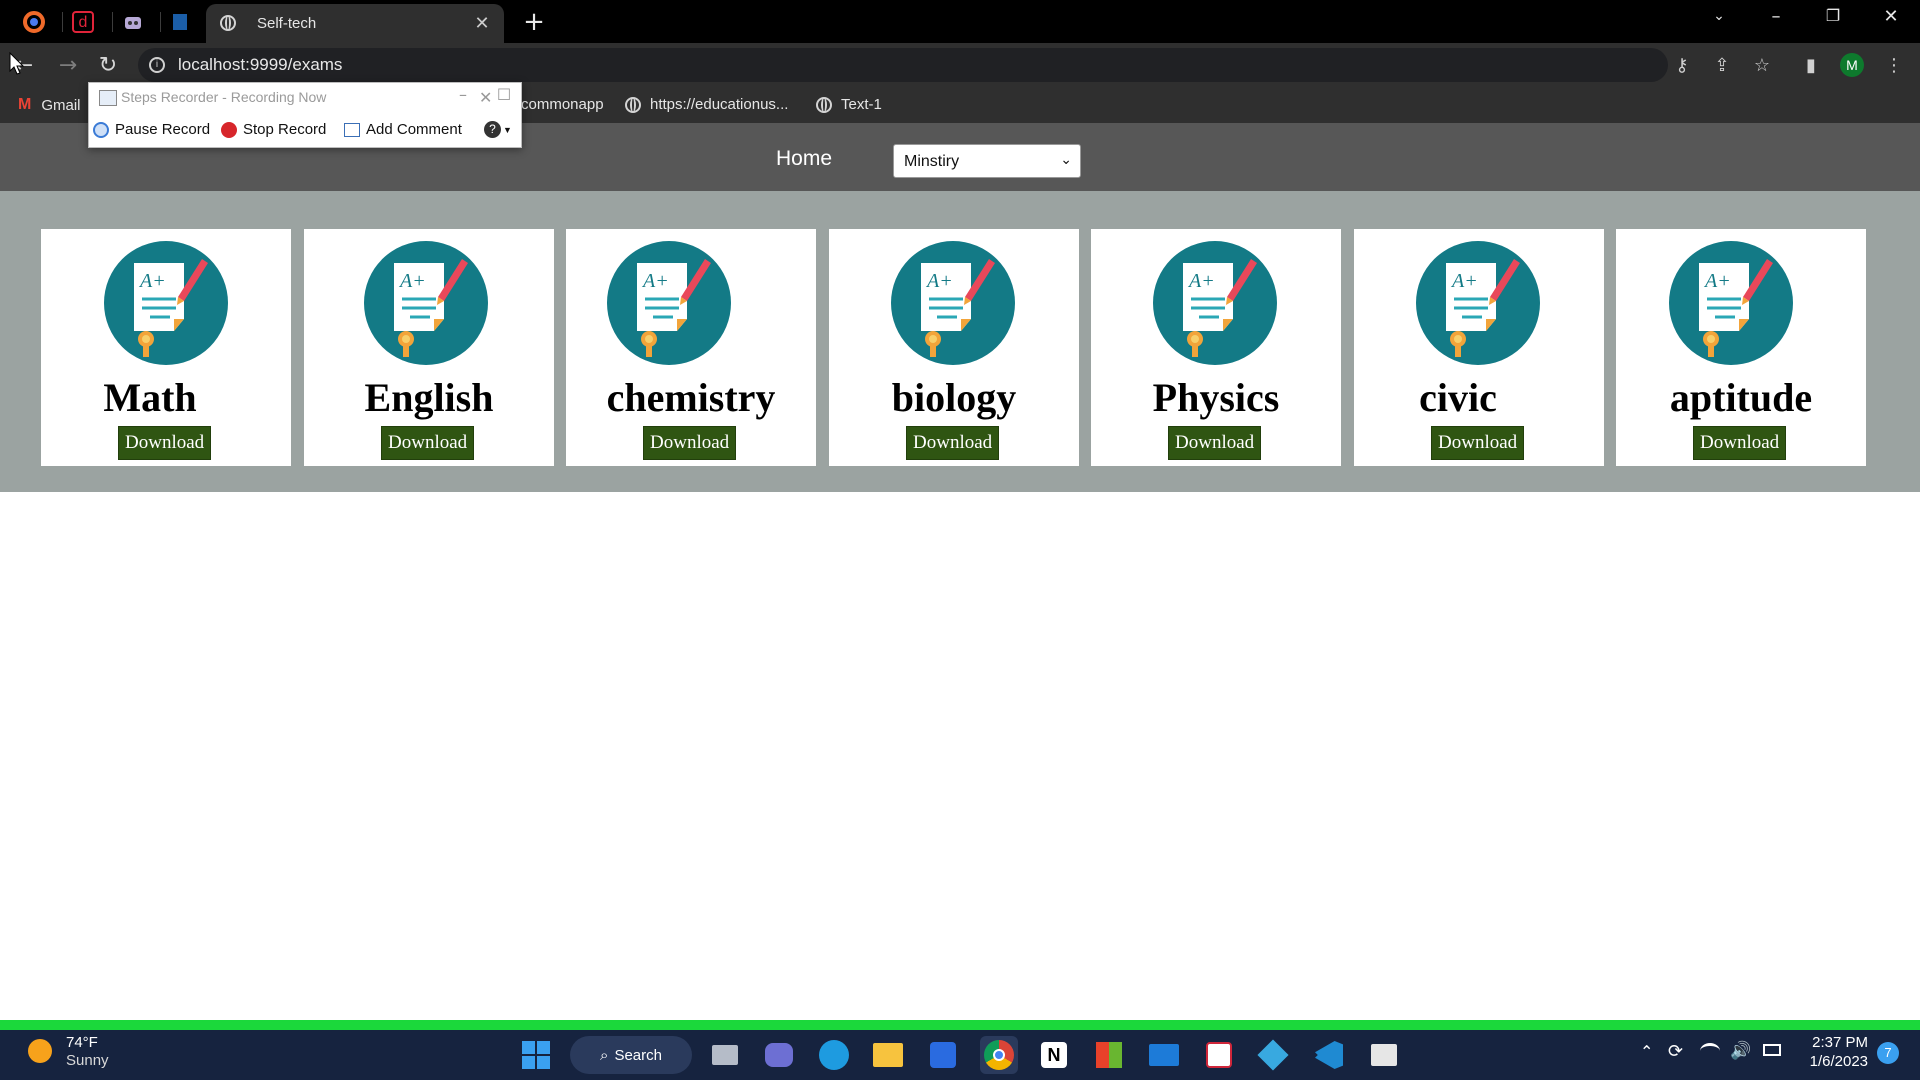 Image resolution: width=1920 pixels, height=1080 pixels. What do you see at coordinates (804, 159) in the screenshot?
I see `home-link: Home` at bounding box center [804, 159].